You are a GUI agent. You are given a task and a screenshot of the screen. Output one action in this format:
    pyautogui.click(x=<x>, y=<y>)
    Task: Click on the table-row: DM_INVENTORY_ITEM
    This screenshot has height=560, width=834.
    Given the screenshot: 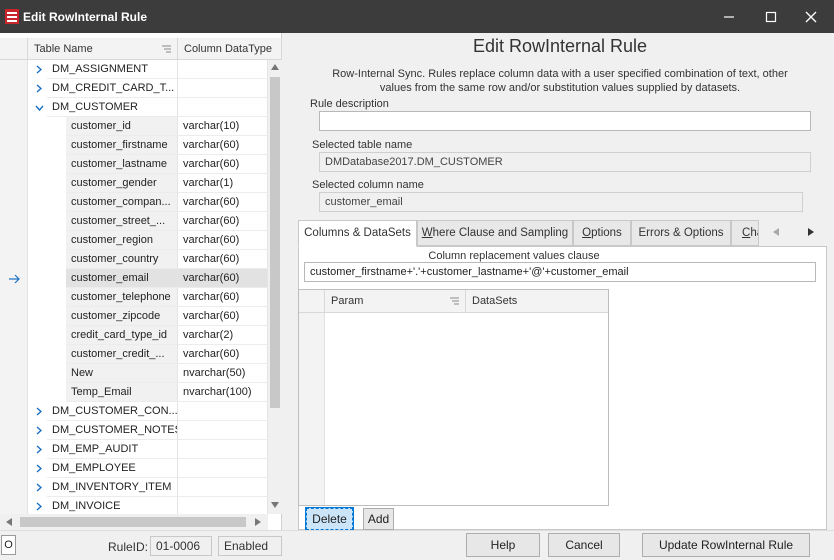 What is the action you would take?
    pyautogui.click(x=134, y=487)
    